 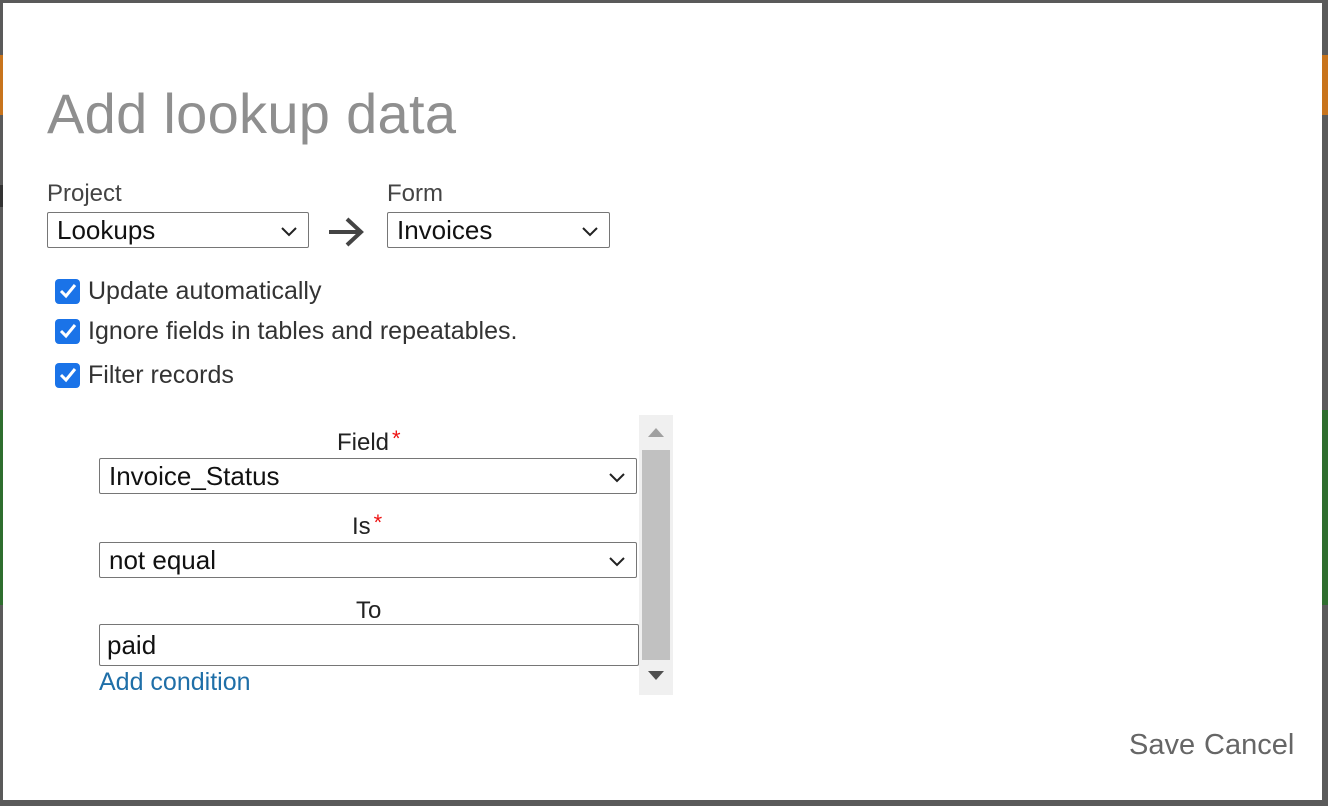 What do you see at coordinates (656, 432) in the screenshot?
I see `scroll-up-arrow-icon` at bounding box center [656, 432].